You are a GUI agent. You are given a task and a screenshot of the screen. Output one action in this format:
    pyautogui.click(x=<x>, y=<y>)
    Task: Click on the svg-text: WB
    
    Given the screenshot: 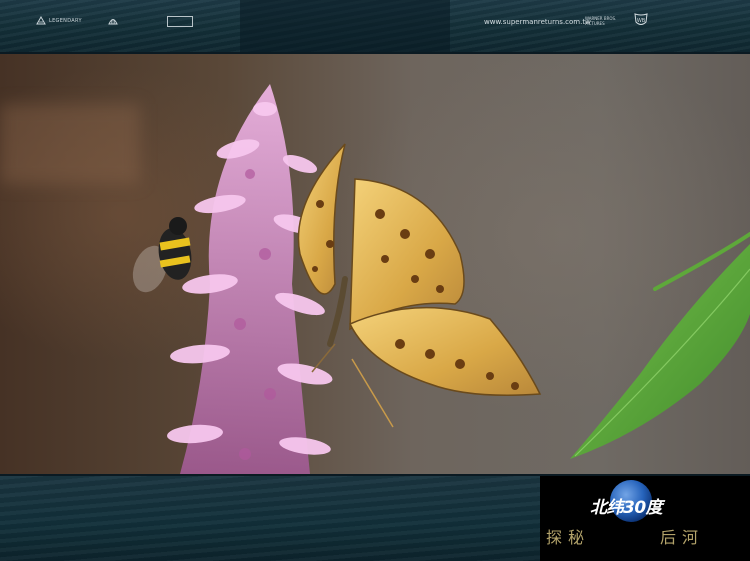 What is the action you would take?
    pyautogui.click(x=641, y=21)
    